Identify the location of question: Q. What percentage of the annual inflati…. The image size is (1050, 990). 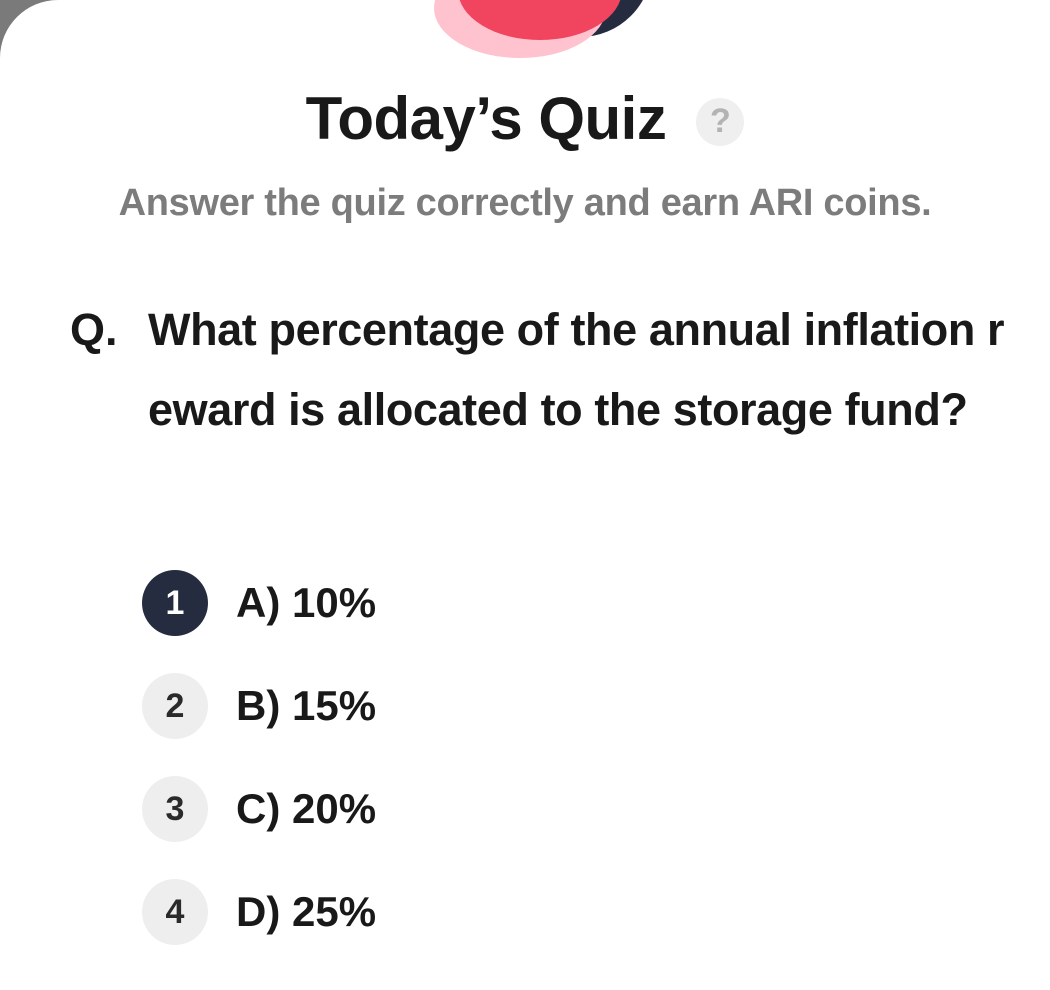
(550, 370).